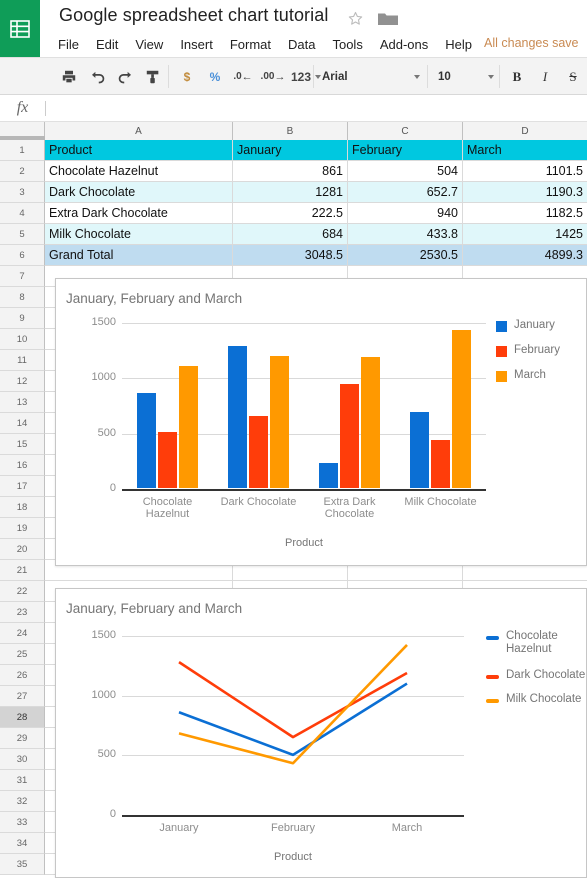  I want to click on cell-D3: 1190.3, so click(525, 192).